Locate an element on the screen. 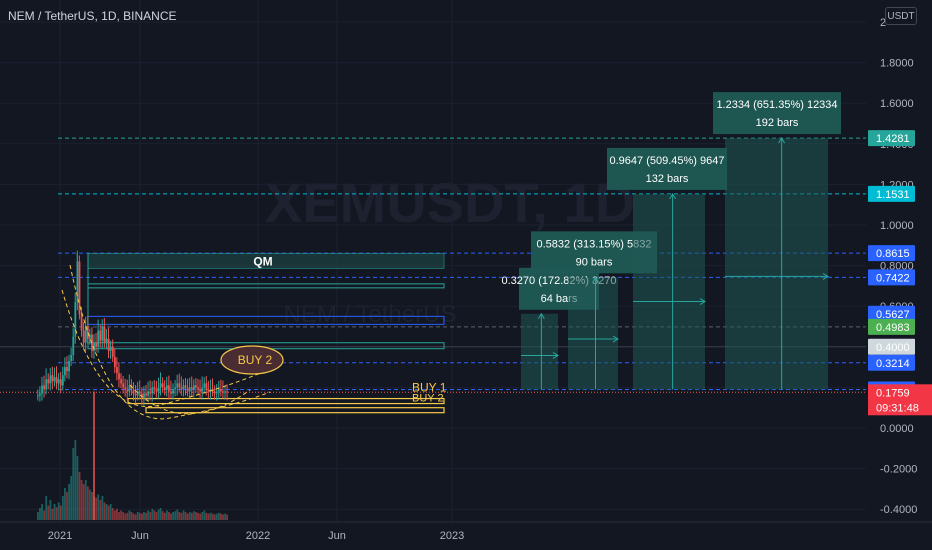 This screenshot has width=932, height=550. measure-label-value: 0.9647 (509.45%) 9647 is located at coordinates (667, 161).